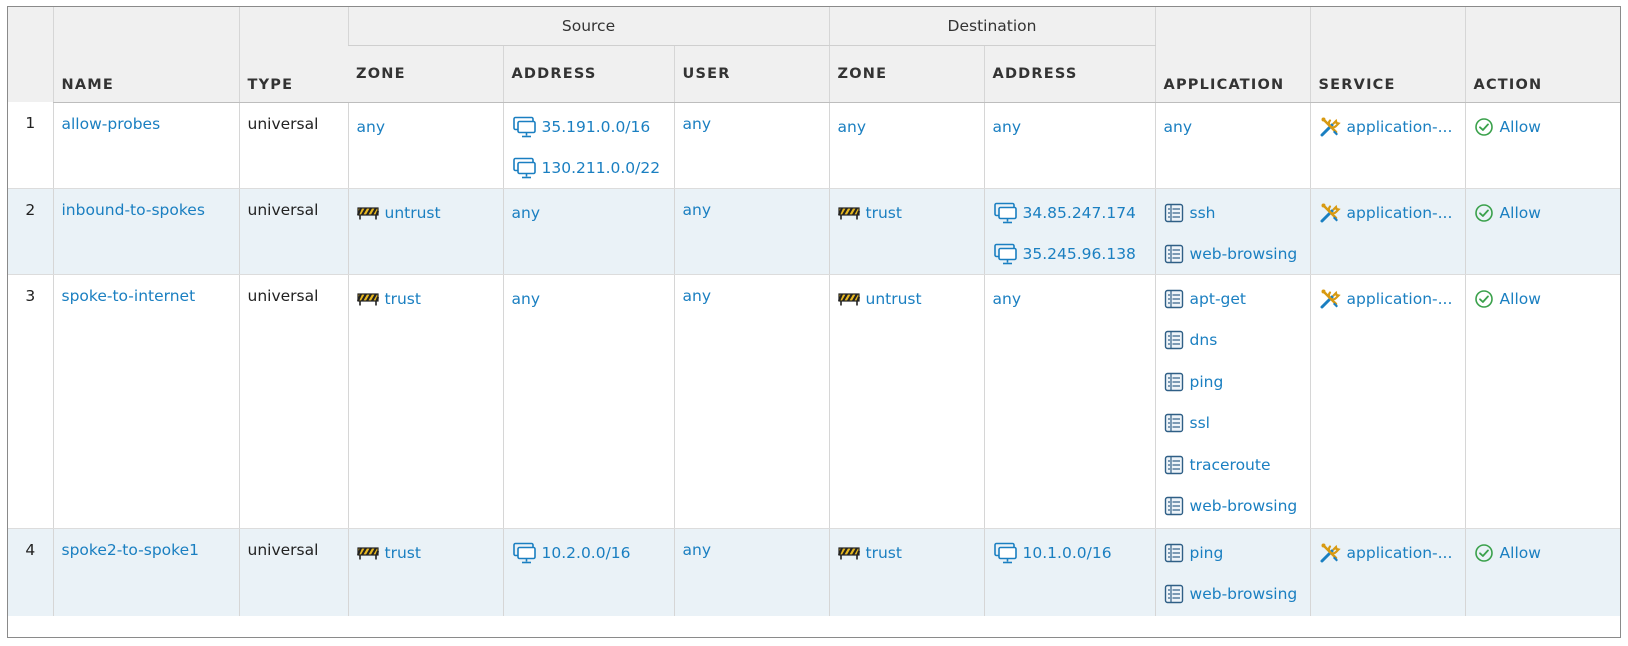 The width and height of the screenshot is (1628, 646). I want to click on source-zone-link: untrust, so click(425, 213).